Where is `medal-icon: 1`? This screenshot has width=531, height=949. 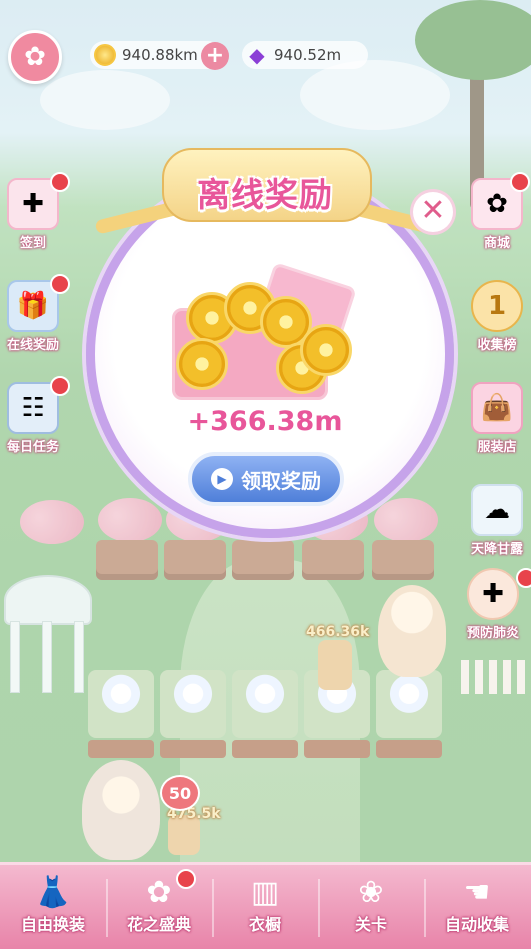 medal-icon: 1 is located at coordinates (497, 306).